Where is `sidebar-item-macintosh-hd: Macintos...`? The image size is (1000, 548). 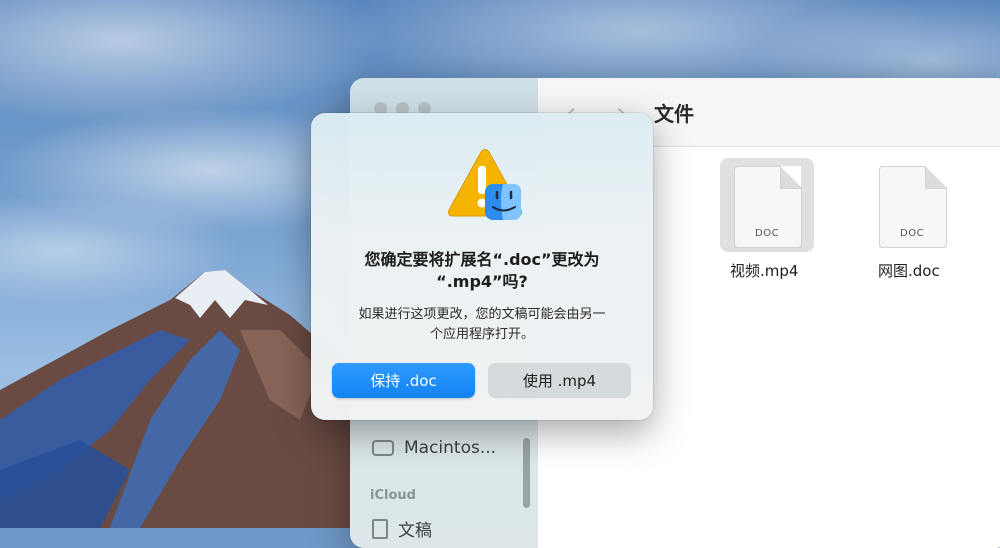 sidebar-item-macintosh-hd: Macintos... is located at coordinates (434, 448).